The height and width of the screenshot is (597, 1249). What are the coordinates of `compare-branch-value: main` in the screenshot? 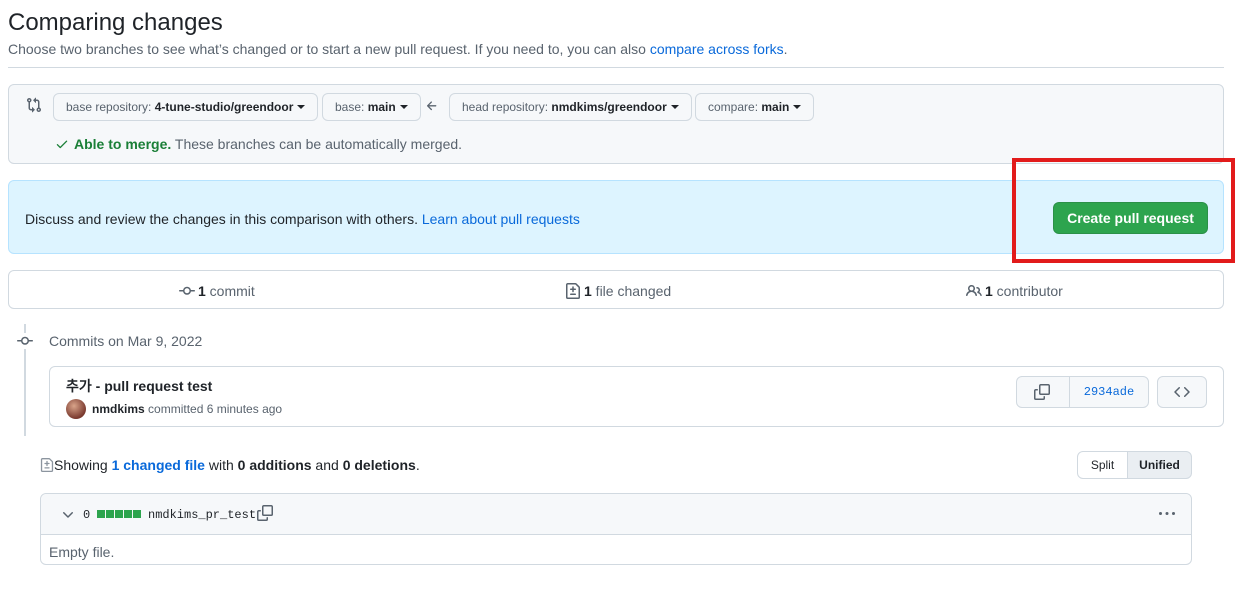 It's located at (775, 107).